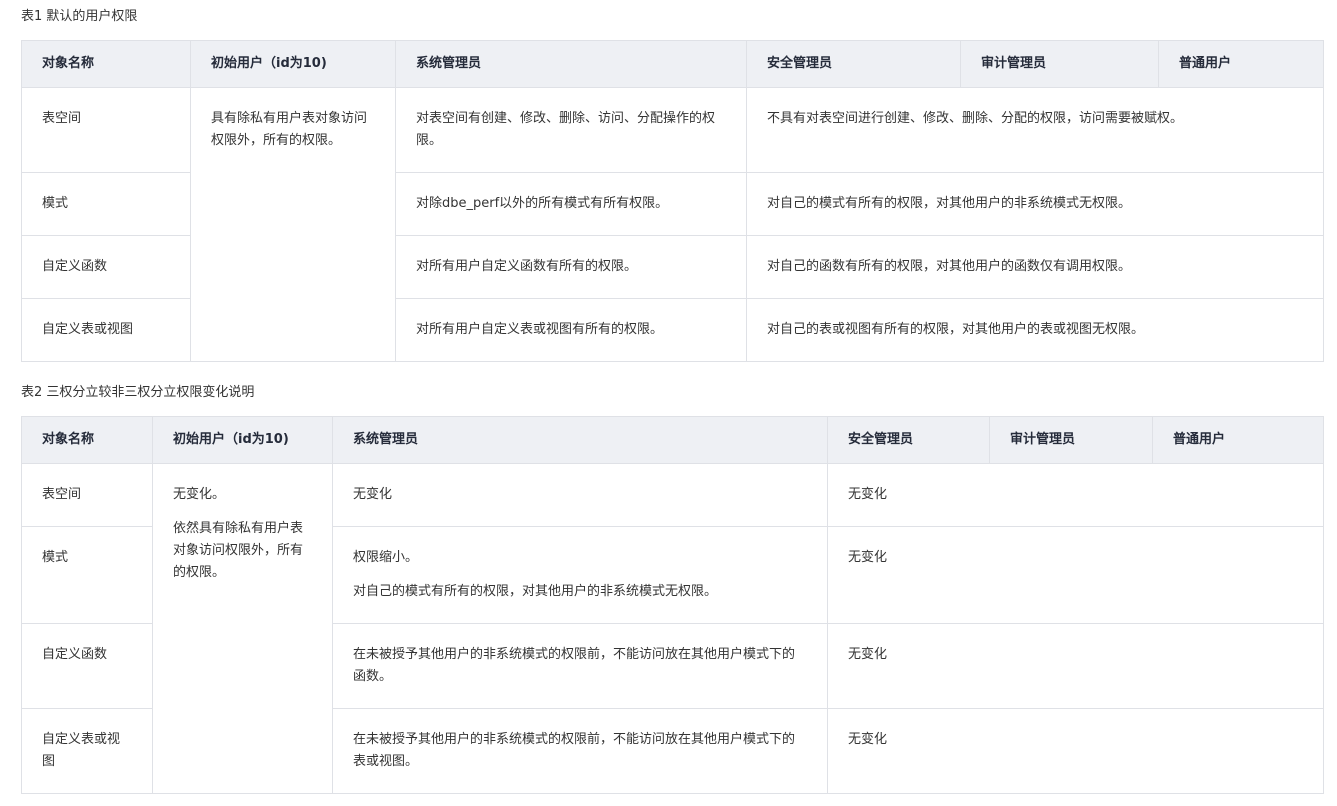  What do you see at coordinates (1035, 130) in the screenshot?
I see `other-users-cell: 不具有对表空间进行创建、修改、删除、分配的权限，访问需要被赋权。` at bounding box center [1035, 130].